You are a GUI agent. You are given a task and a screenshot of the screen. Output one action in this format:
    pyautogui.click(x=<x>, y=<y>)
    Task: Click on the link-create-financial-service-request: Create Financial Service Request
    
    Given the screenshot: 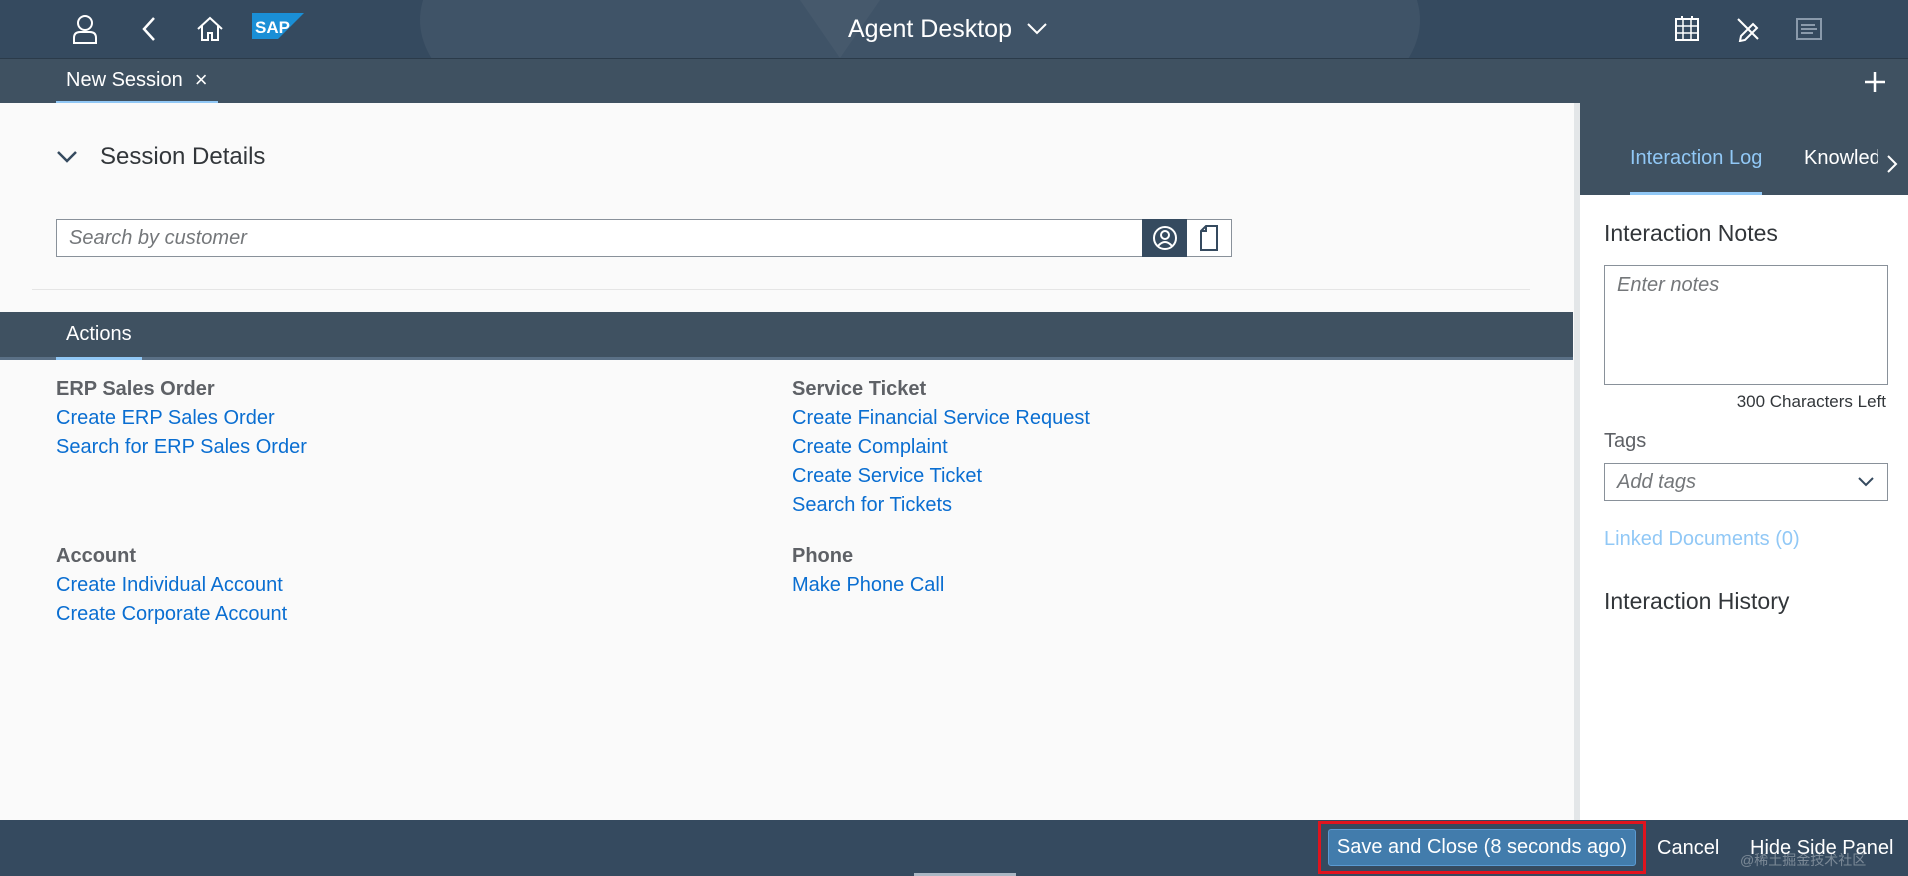 What is the action you would take?
    pyautogui.click(x=941, y=418)
    